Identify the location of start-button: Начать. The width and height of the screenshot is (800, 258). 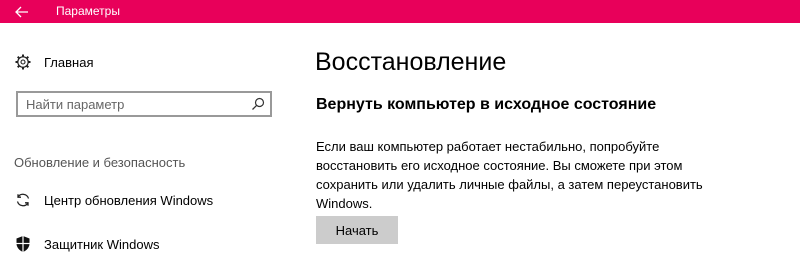
(357, 230).